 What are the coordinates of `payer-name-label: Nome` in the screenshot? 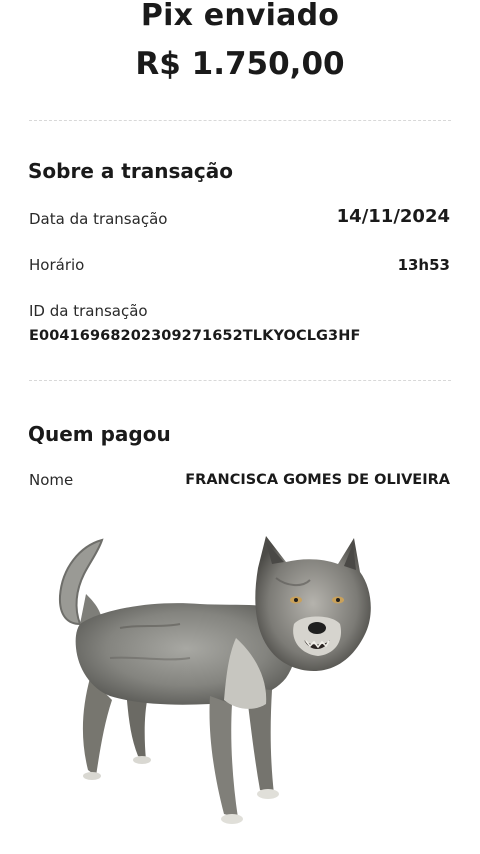 It's located at (51, 480).